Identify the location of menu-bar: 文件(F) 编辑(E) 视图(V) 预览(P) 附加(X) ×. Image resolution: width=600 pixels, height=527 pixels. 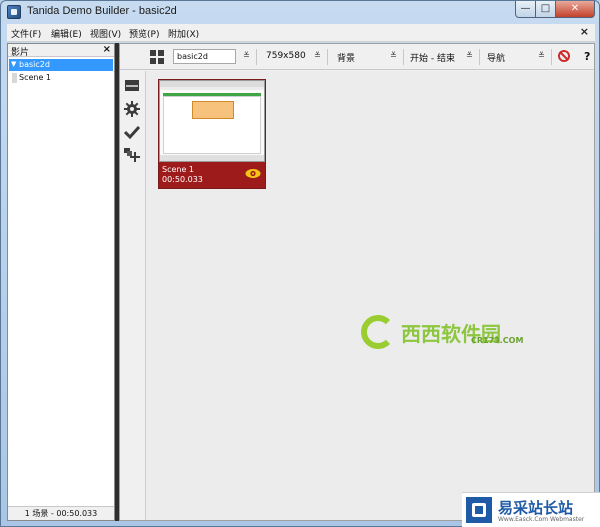
(301, 33).